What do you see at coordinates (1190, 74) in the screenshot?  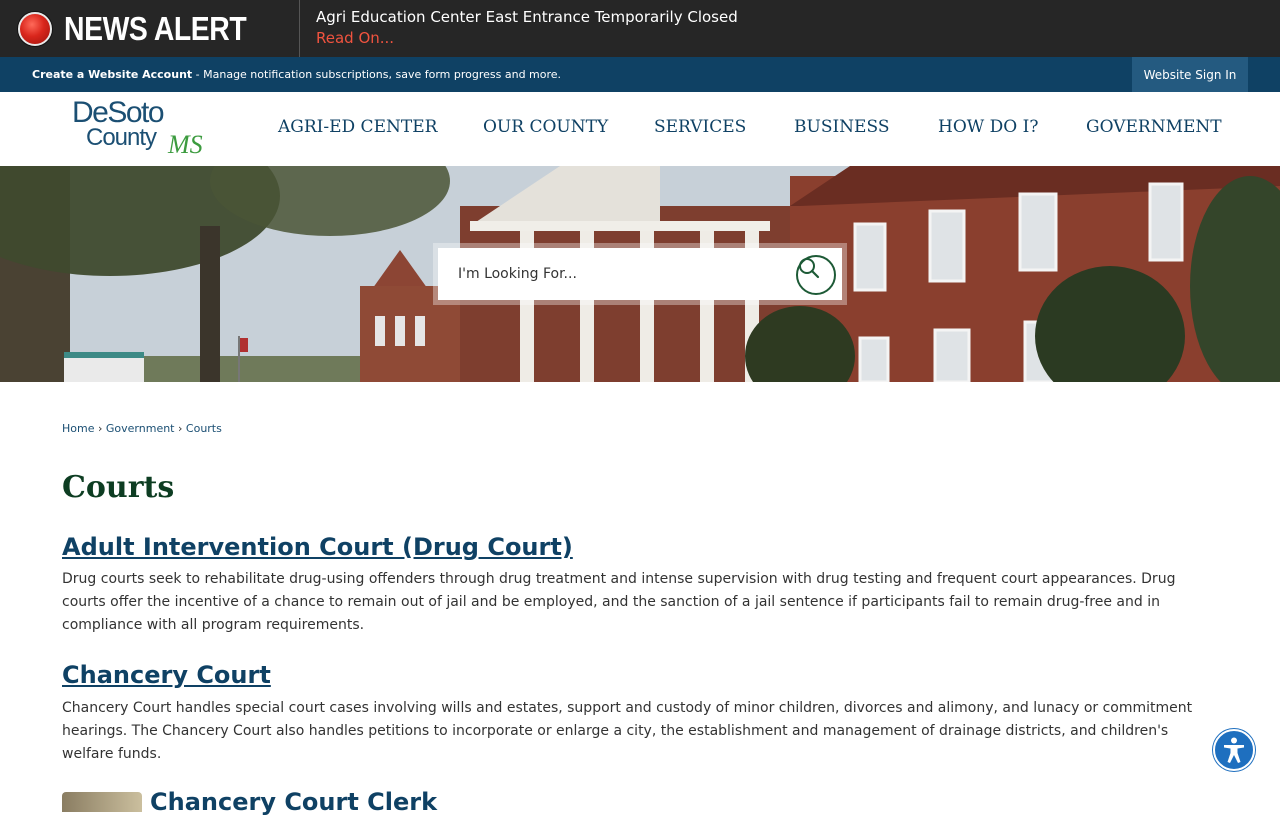 I see `website-sign-in-button: Website Sign In` at bounding box center [1190, 74].